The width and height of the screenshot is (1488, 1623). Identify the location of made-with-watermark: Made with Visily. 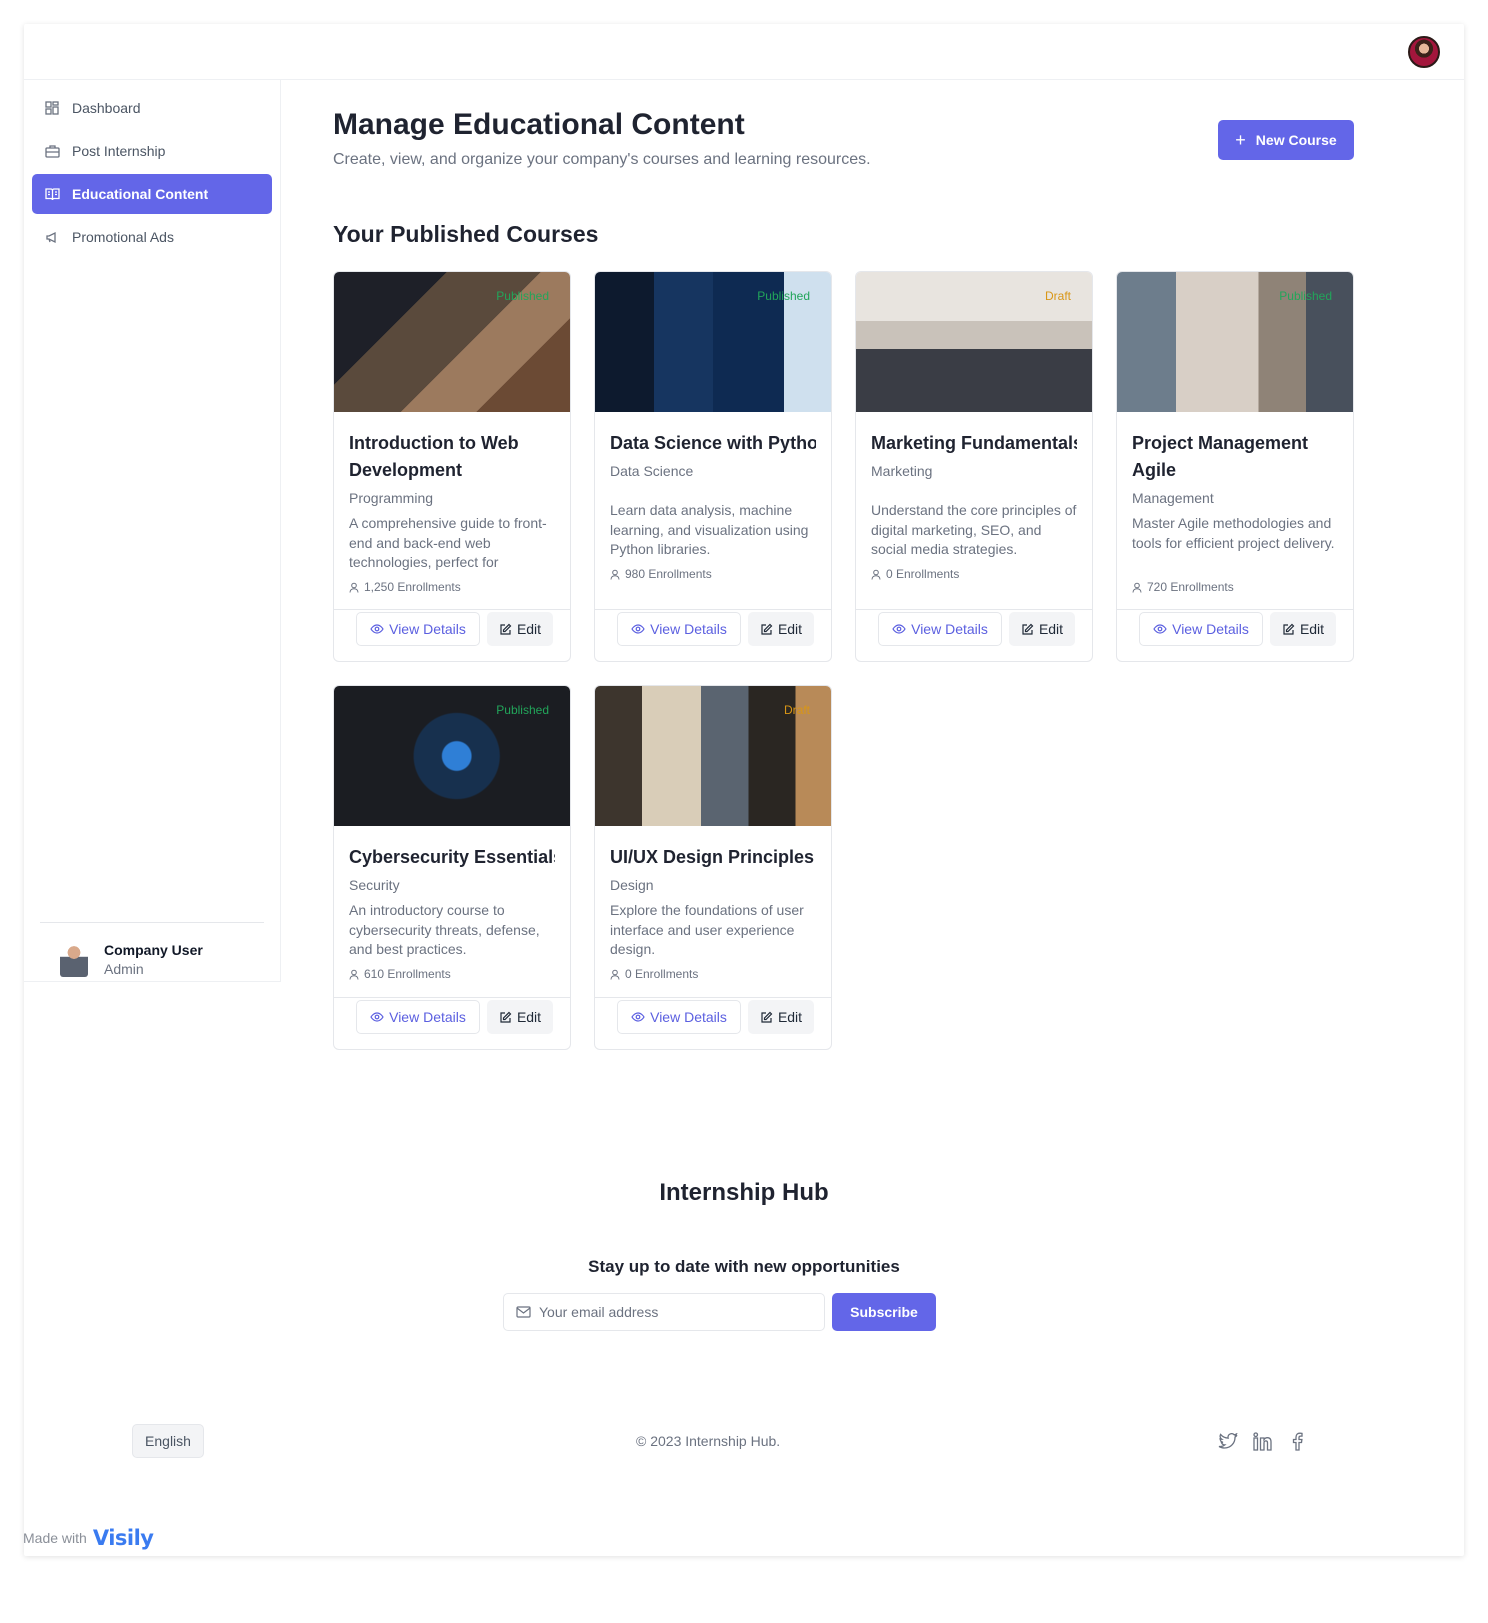
(88, 1538).